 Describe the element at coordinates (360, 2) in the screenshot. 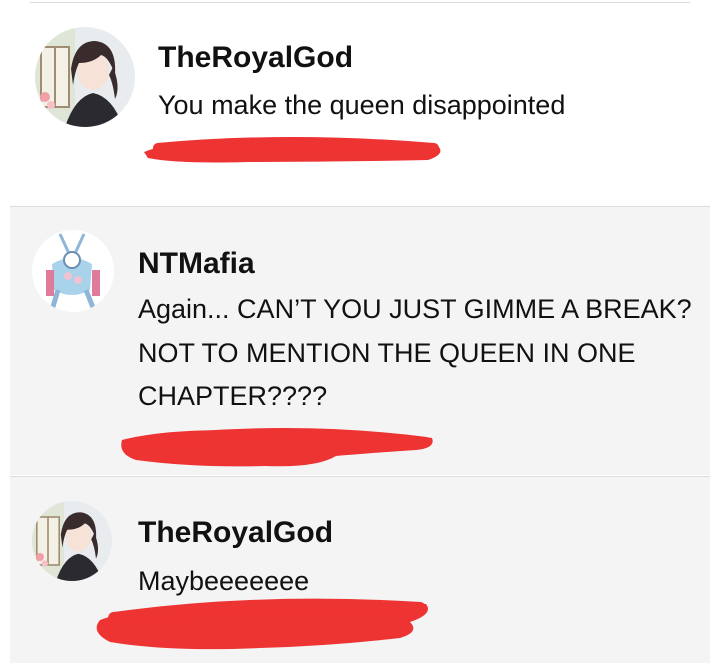

I see `divider-top` at that location.